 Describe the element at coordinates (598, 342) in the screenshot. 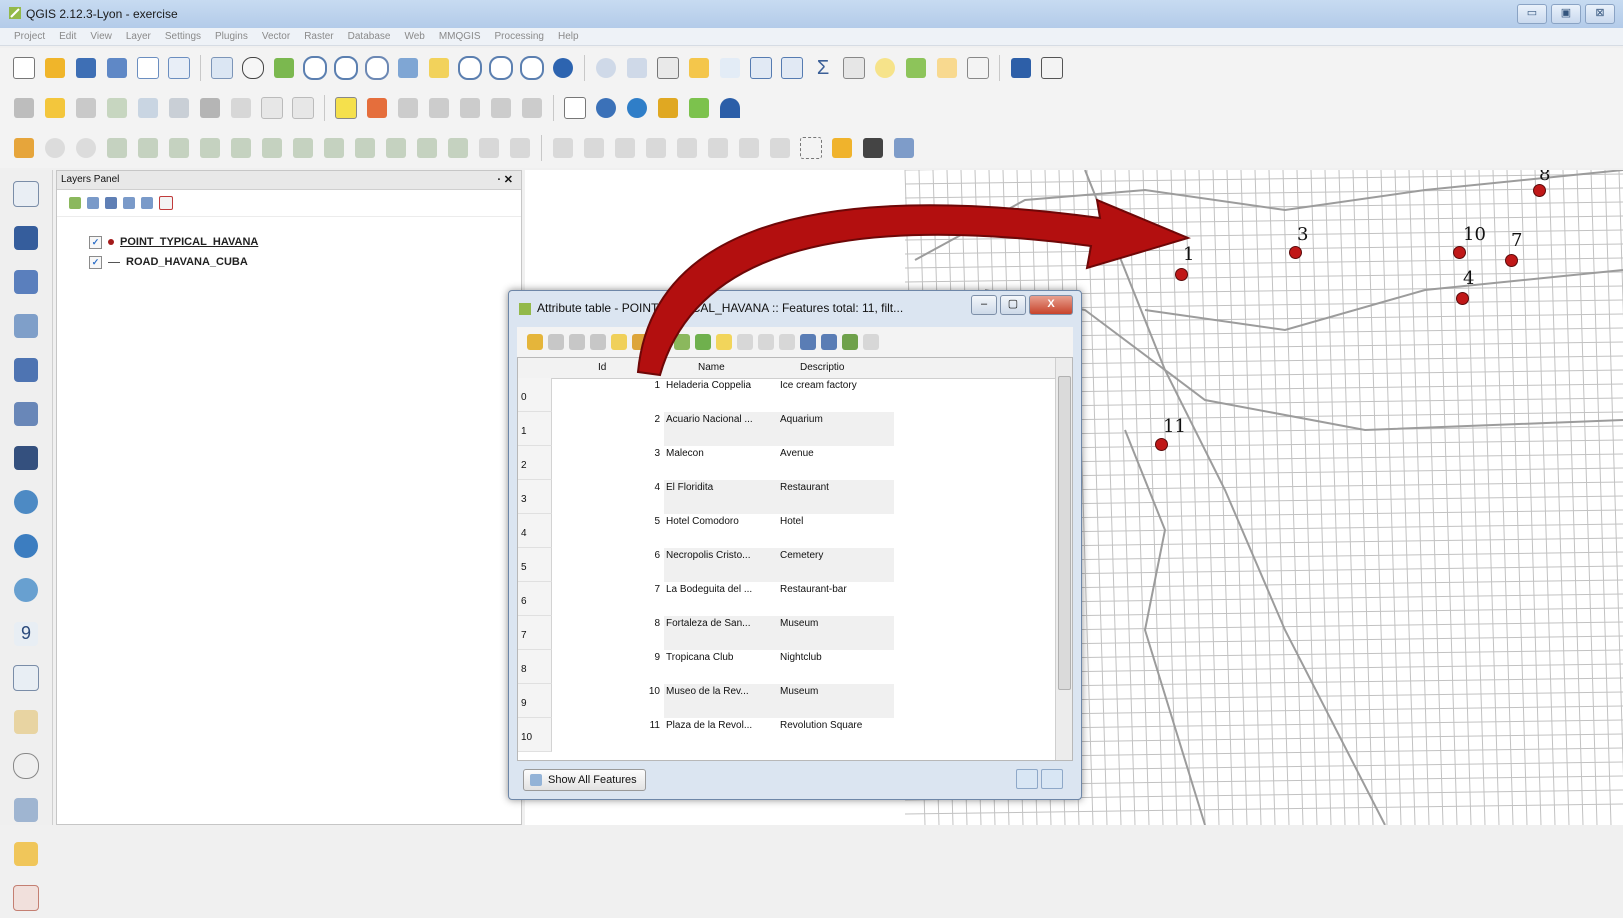

I see `new-field-icon` at that location.